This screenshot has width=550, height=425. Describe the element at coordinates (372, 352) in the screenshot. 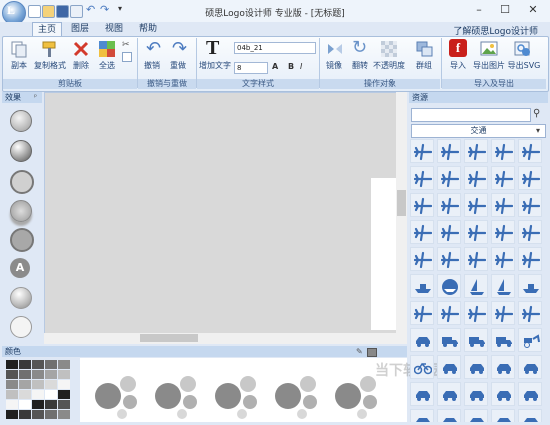

I see `current-color-icon` at that location.